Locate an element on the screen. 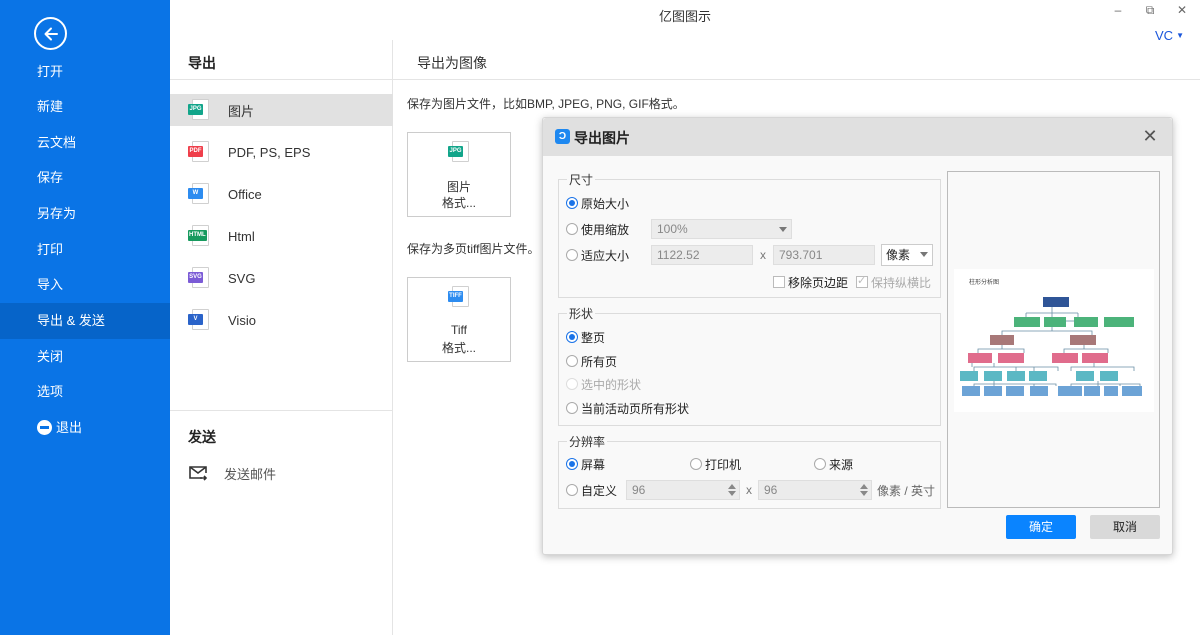 This screenshot has height=635, width=1200. radio-fit-size: 适应大小 is located at coordinates (597, 255).